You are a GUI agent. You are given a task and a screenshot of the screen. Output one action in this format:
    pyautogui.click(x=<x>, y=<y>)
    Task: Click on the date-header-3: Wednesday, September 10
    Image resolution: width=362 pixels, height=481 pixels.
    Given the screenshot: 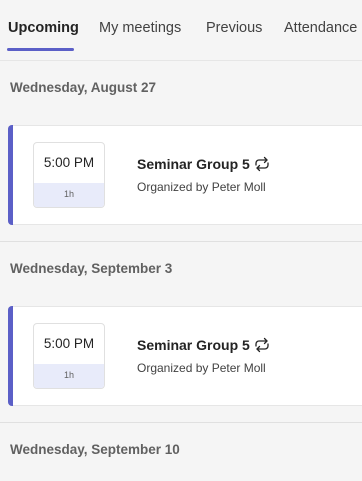 What is the action you would take?
    pyautogui.click(x=95, y=449)
    